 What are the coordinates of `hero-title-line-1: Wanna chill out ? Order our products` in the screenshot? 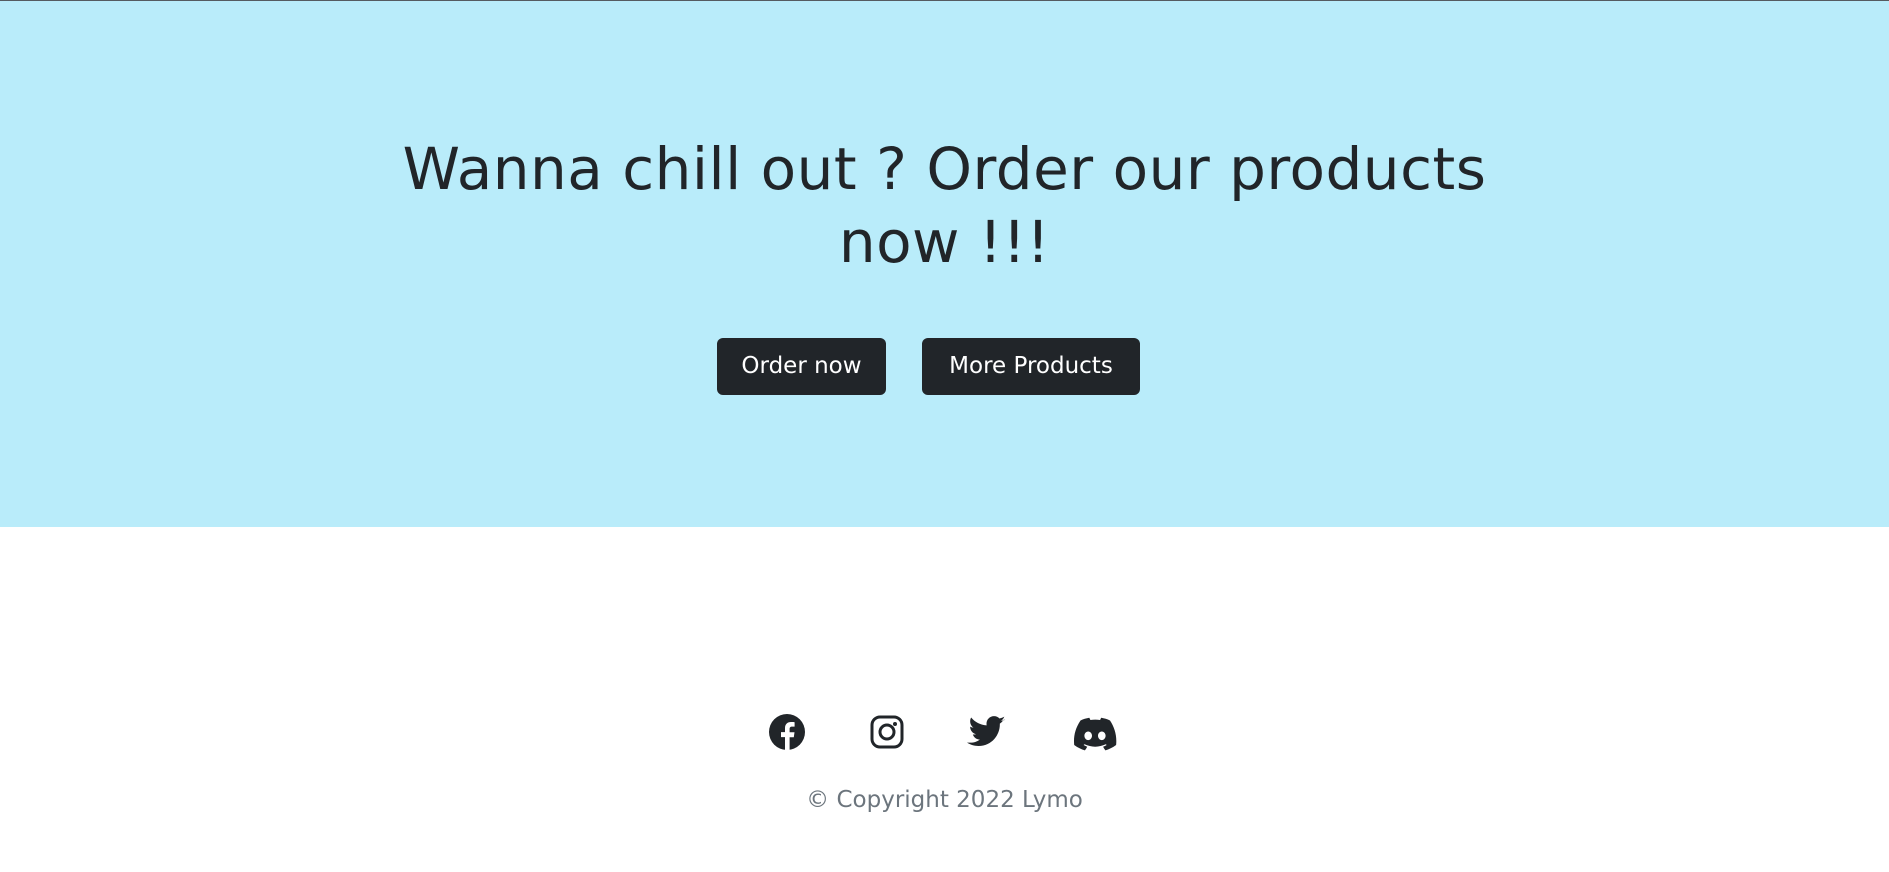 It's located at (944, 169).